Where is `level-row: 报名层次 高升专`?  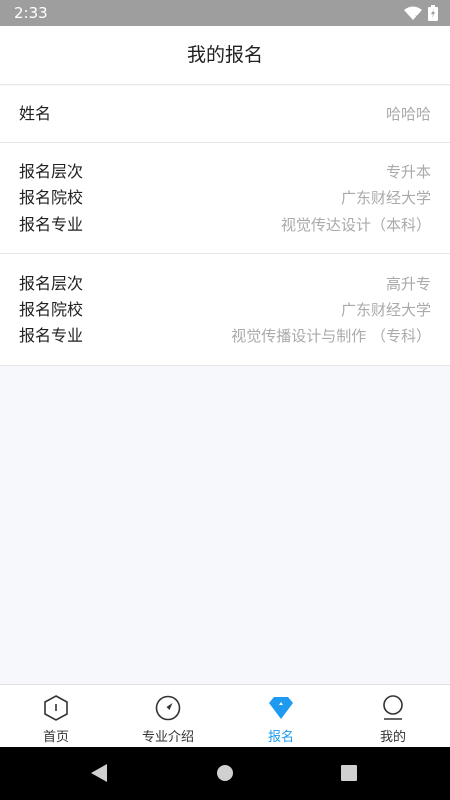
level-row: 报名层次 高升专 is located at coordinates (225, 284).